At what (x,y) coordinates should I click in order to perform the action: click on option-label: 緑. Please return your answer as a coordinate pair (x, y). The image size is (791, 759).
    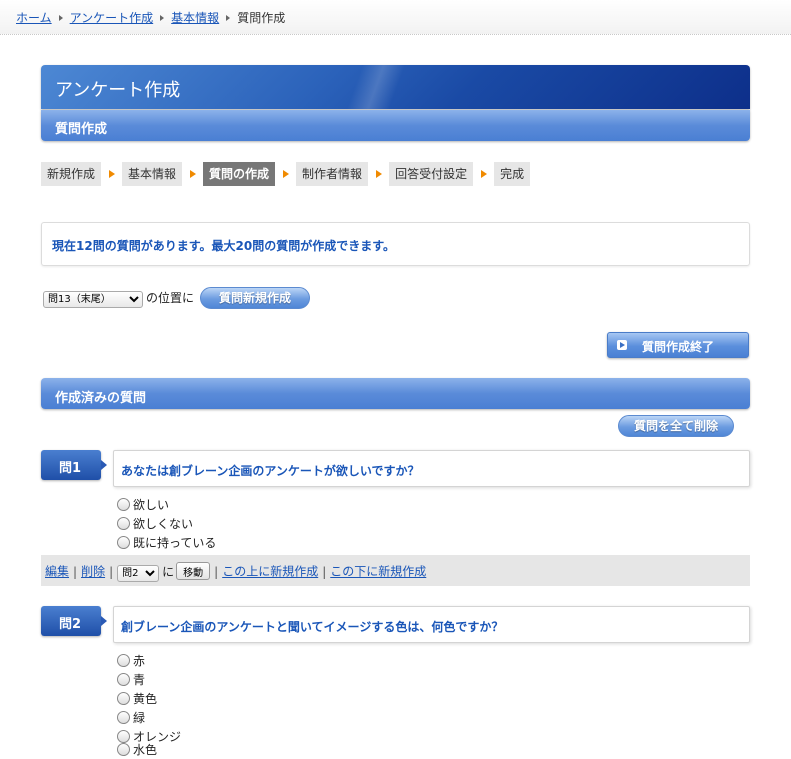
    Looking at the image, I should click on (139, 718).